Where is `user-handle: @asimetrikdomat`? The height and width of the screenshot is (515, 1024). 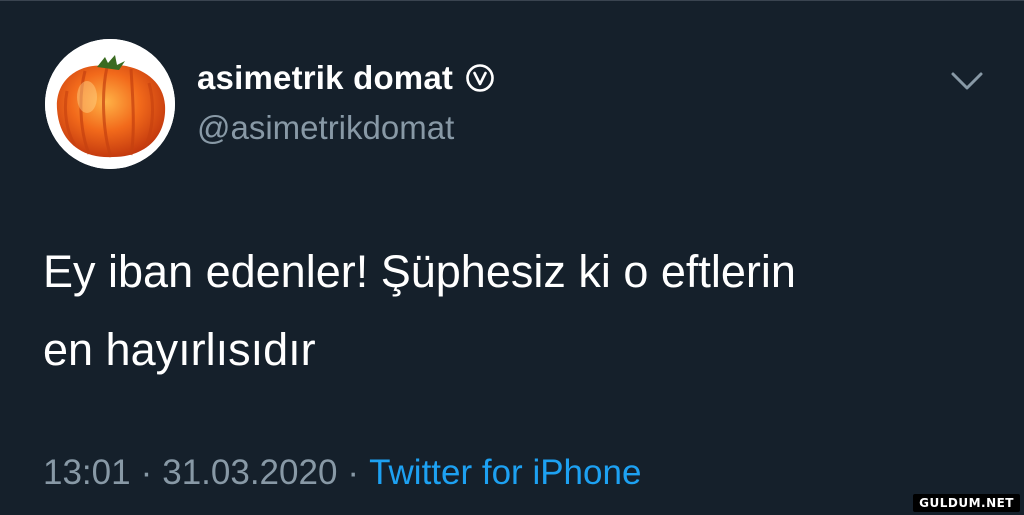
user-handle: @asimetrikdomat is located at coordinates (325, 128).